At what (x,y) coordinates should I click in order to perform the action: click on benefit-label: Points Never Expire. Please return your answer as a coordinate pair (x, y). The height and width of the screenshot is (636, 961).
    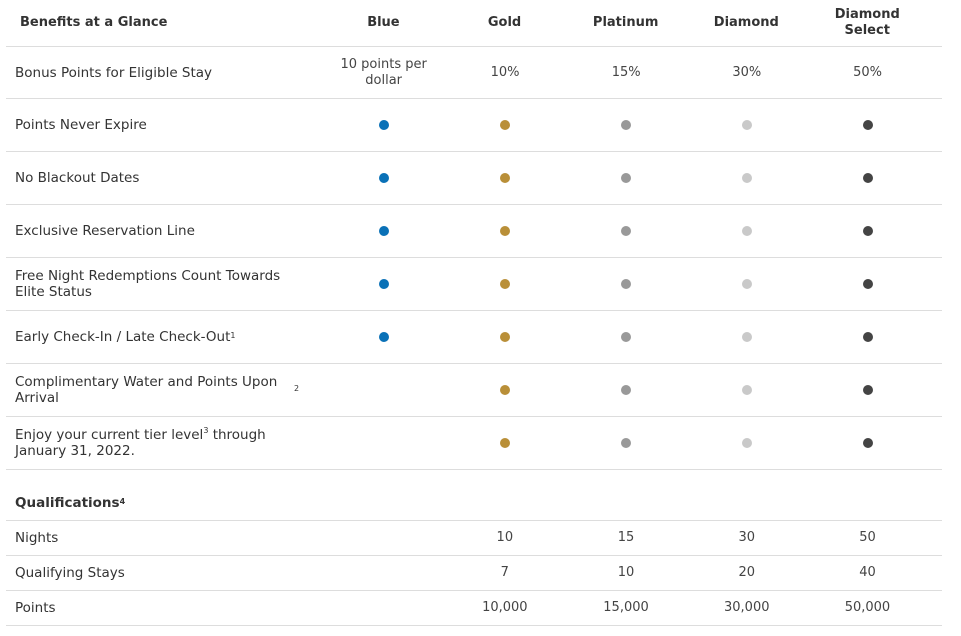
    Looking at the image, I should click on (81, 125).